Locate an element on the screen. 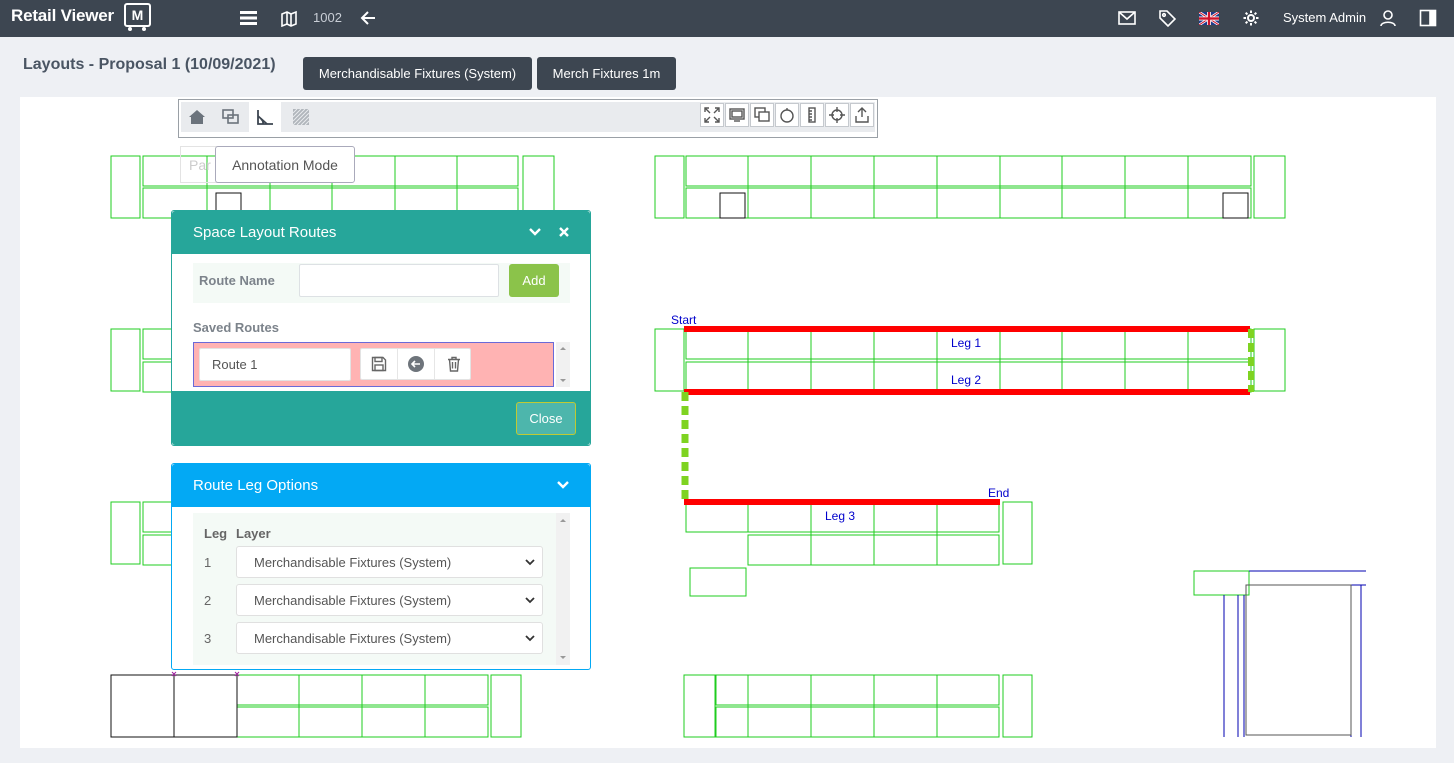 This screenshot has width=1454, height=763. tab-merch-fixtures-1m: Merch Fixtures 1m is located at coordinates (606, 73).